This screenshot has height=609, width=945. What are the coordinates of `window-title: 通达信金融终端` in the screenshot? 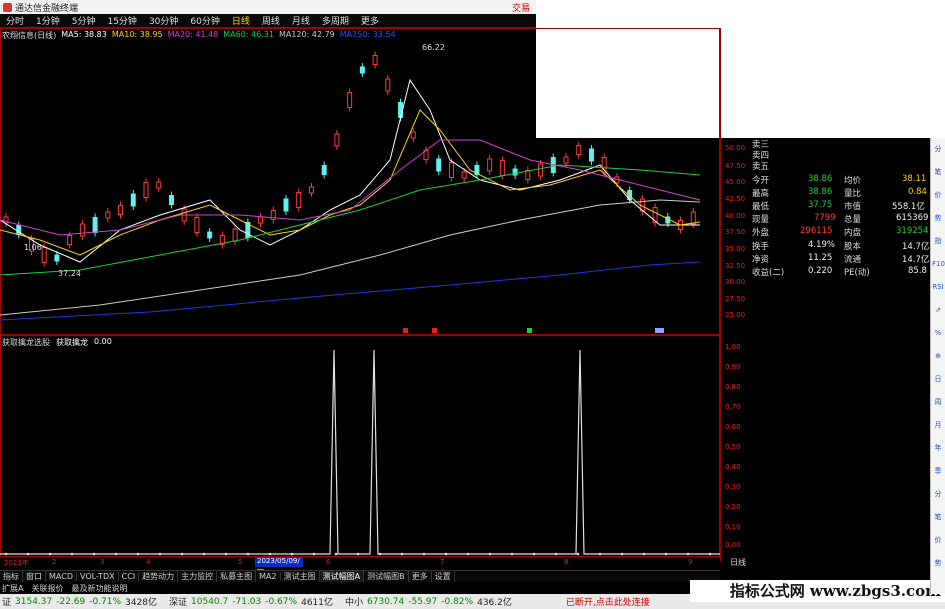 It's located at (47, 8).